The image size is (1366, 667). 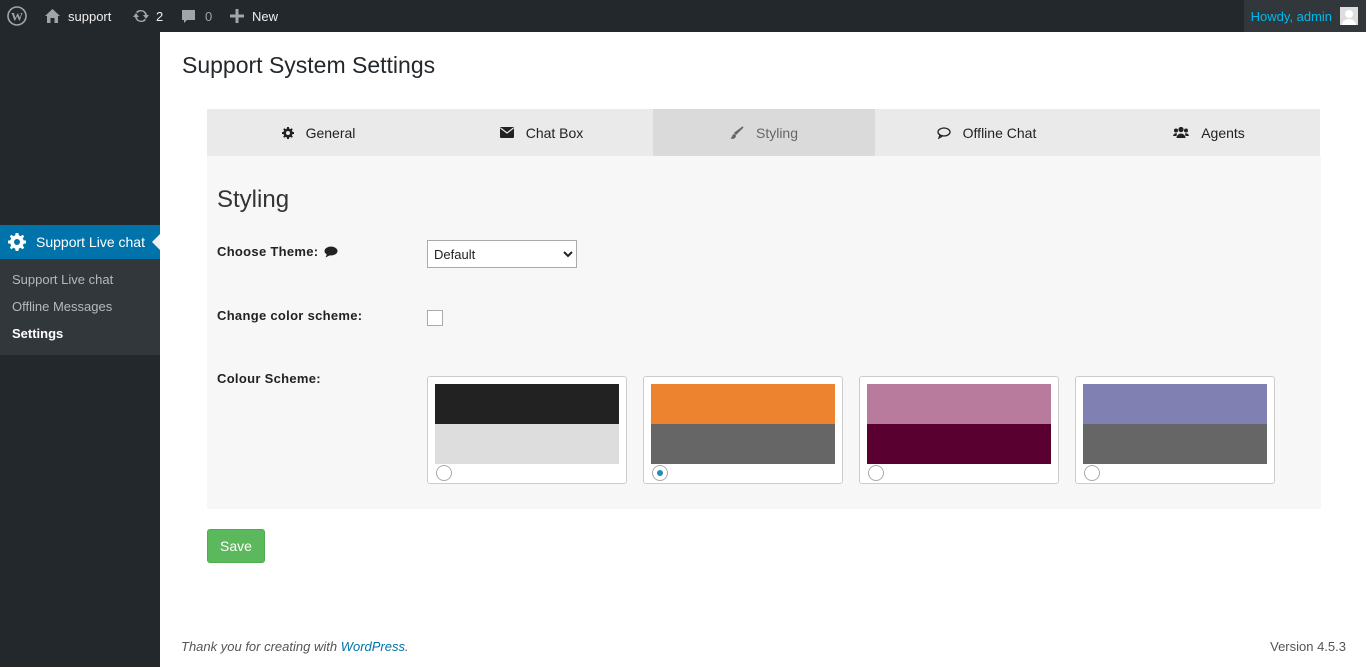 I want to click on wordpress-link: WordPress, so click(x=373, y=646).